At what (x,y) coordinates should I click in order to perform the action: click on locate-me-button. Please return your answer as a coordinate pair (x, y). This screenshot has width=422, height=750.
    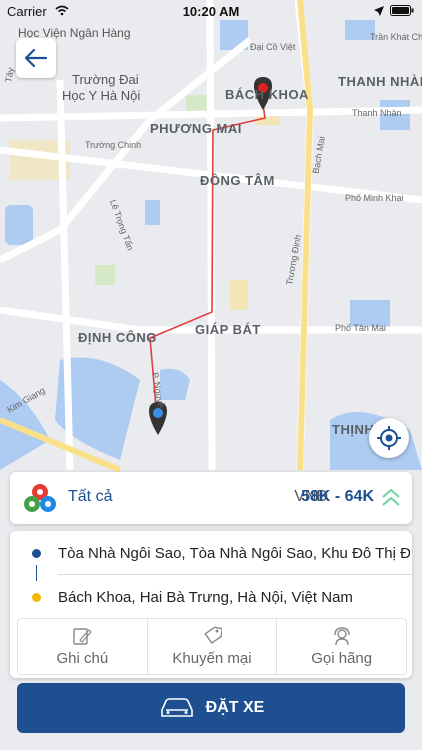
    Looking at the image, I should click on (389, 438).